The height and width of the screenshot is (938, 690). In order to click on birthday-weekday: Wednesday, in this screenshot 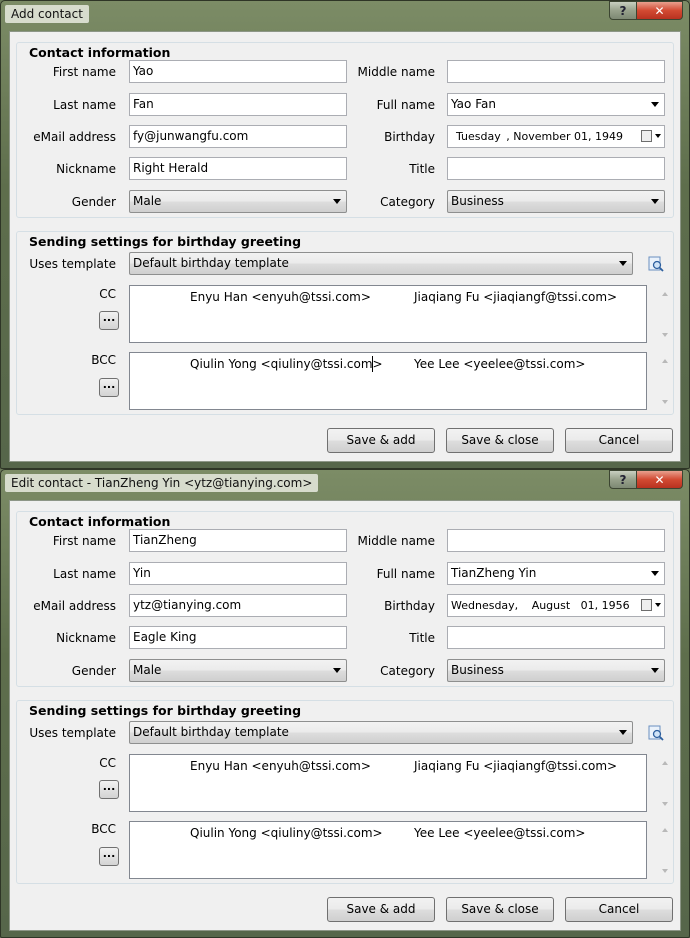, I will do `click(485, 605)`.